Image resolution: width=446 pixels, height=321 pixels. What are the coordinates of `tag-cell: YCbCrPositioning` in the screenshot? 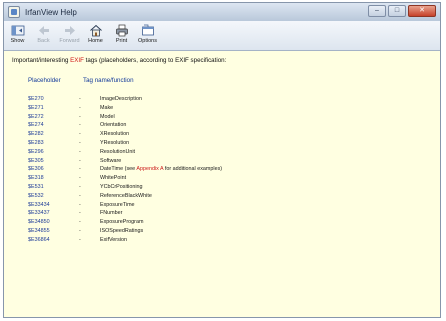 It's located at (121, 186).